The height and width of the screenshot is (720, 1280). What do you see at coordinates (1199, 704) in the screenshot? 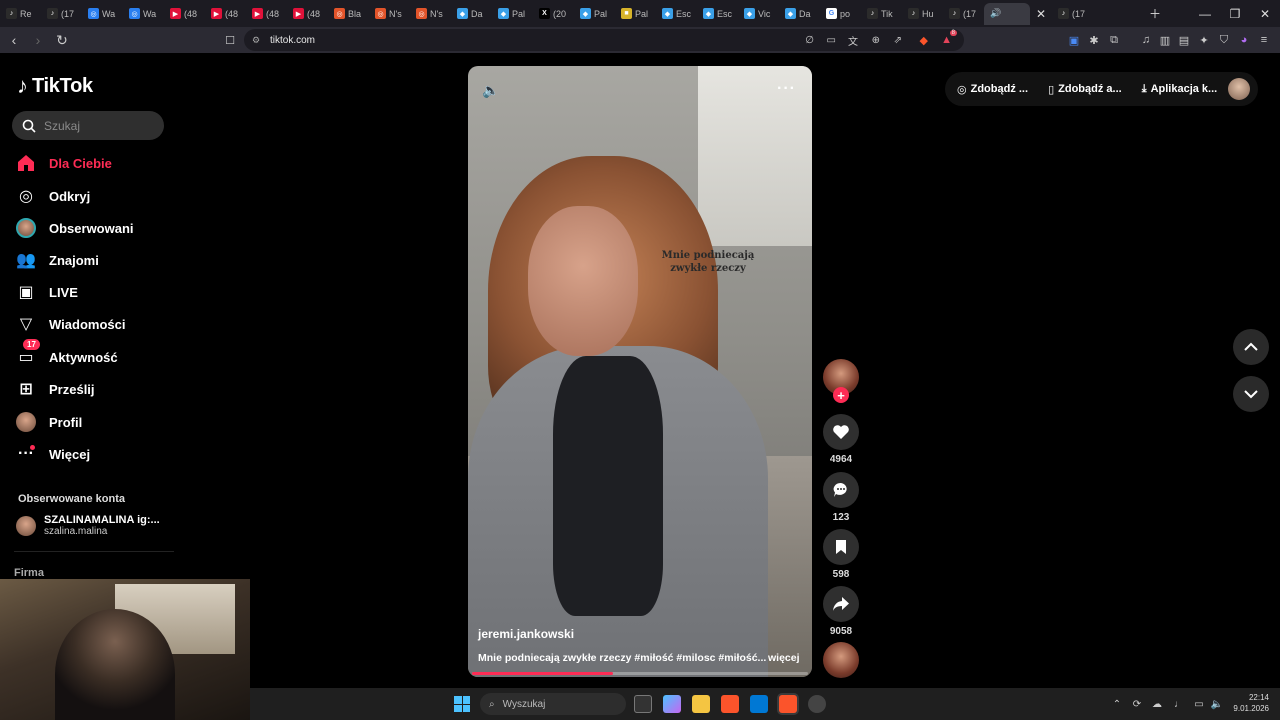
I see `network-icon: ▭` at bounding box center [1199, 704].